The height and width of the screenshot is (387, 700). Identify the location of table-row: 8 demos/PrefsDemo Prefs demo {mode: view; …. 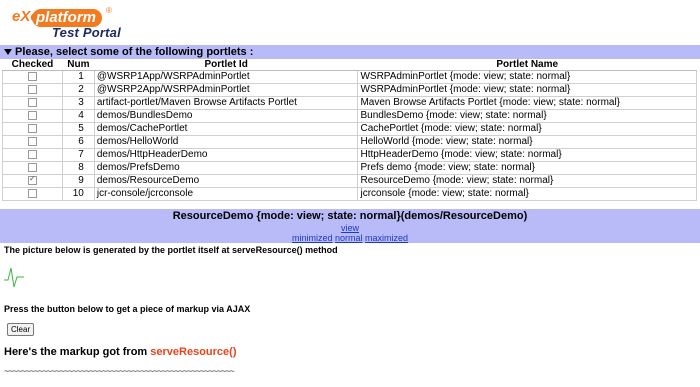
(349, 168).